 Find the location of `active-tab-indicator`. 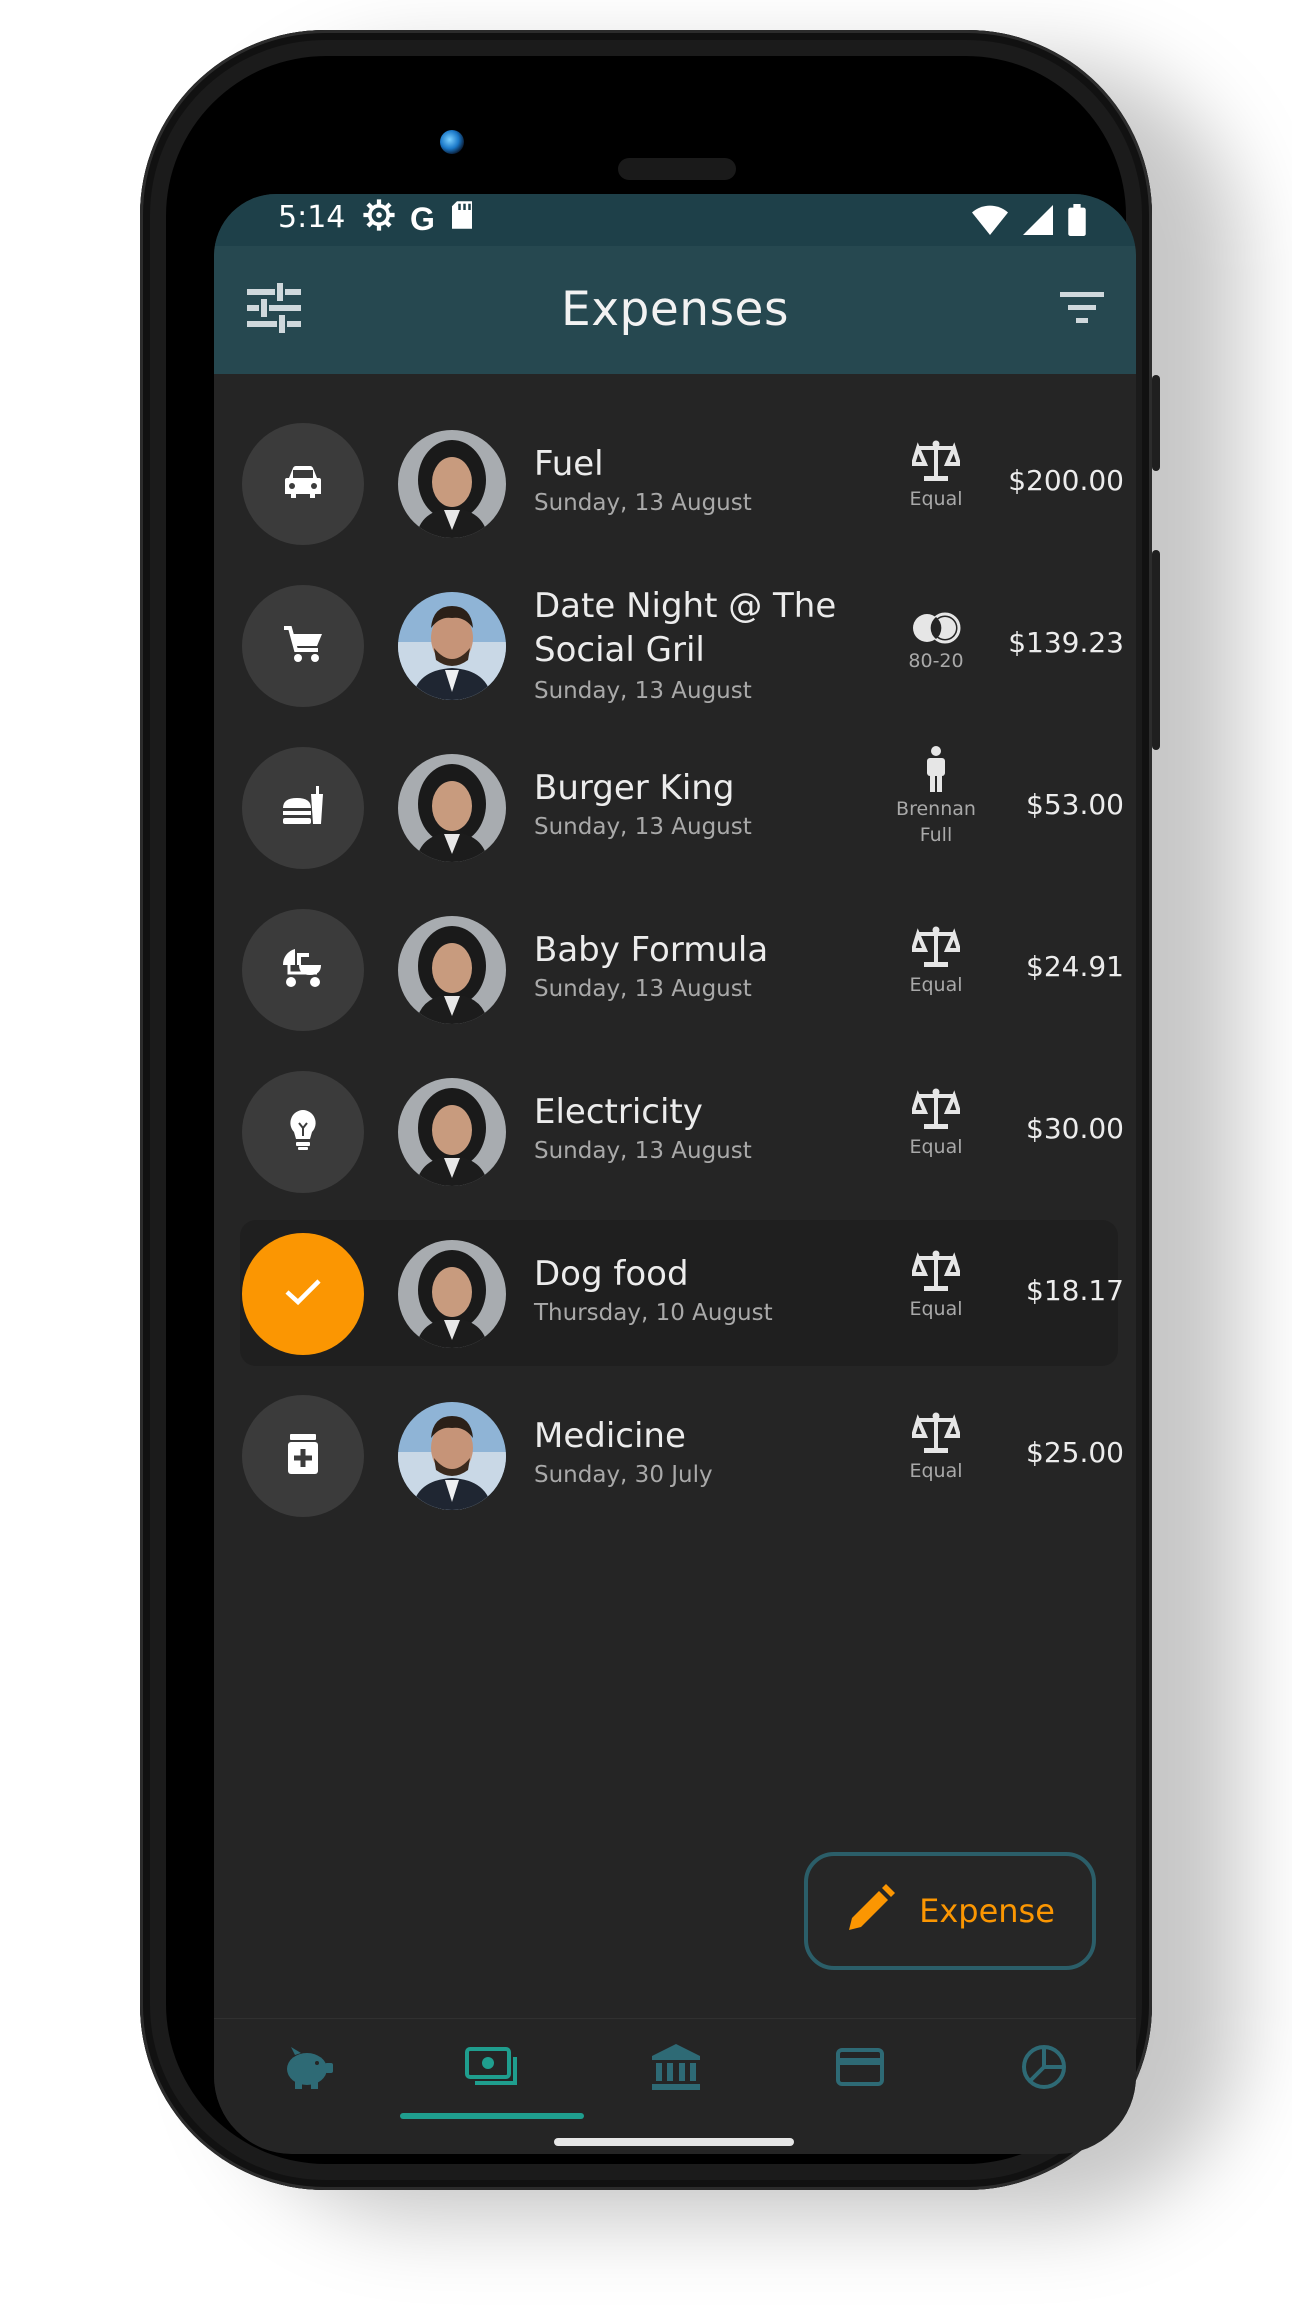

active-tab-indicator is located at coordinates (492, 2116).